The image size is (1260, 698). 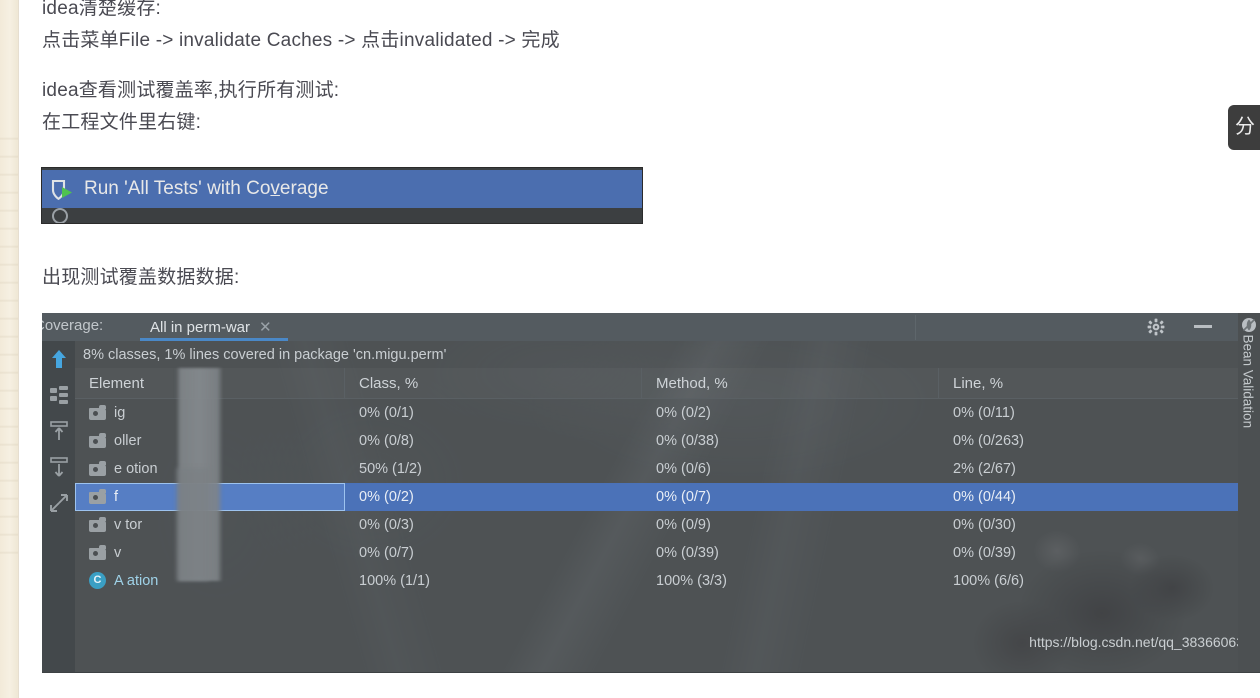 I want to click on table-row: e otion 50% (1/2) 0% (0/6) 2% (2/67), so click(x=667, y=469).